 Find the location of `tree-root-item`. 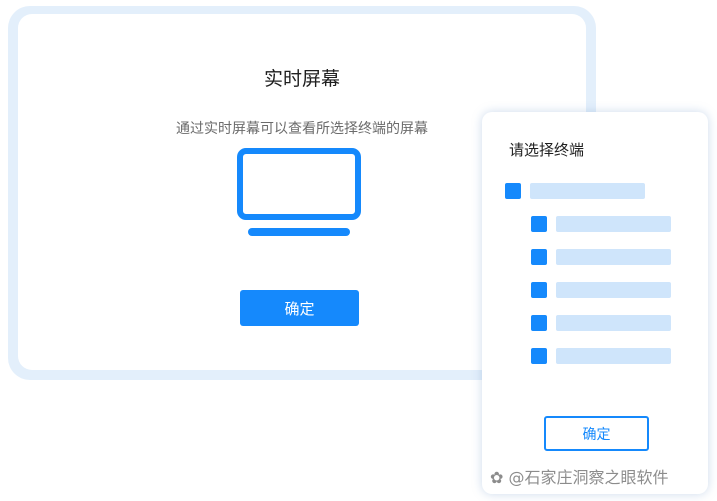

tree-root-item is located at coordinates (575, 191).